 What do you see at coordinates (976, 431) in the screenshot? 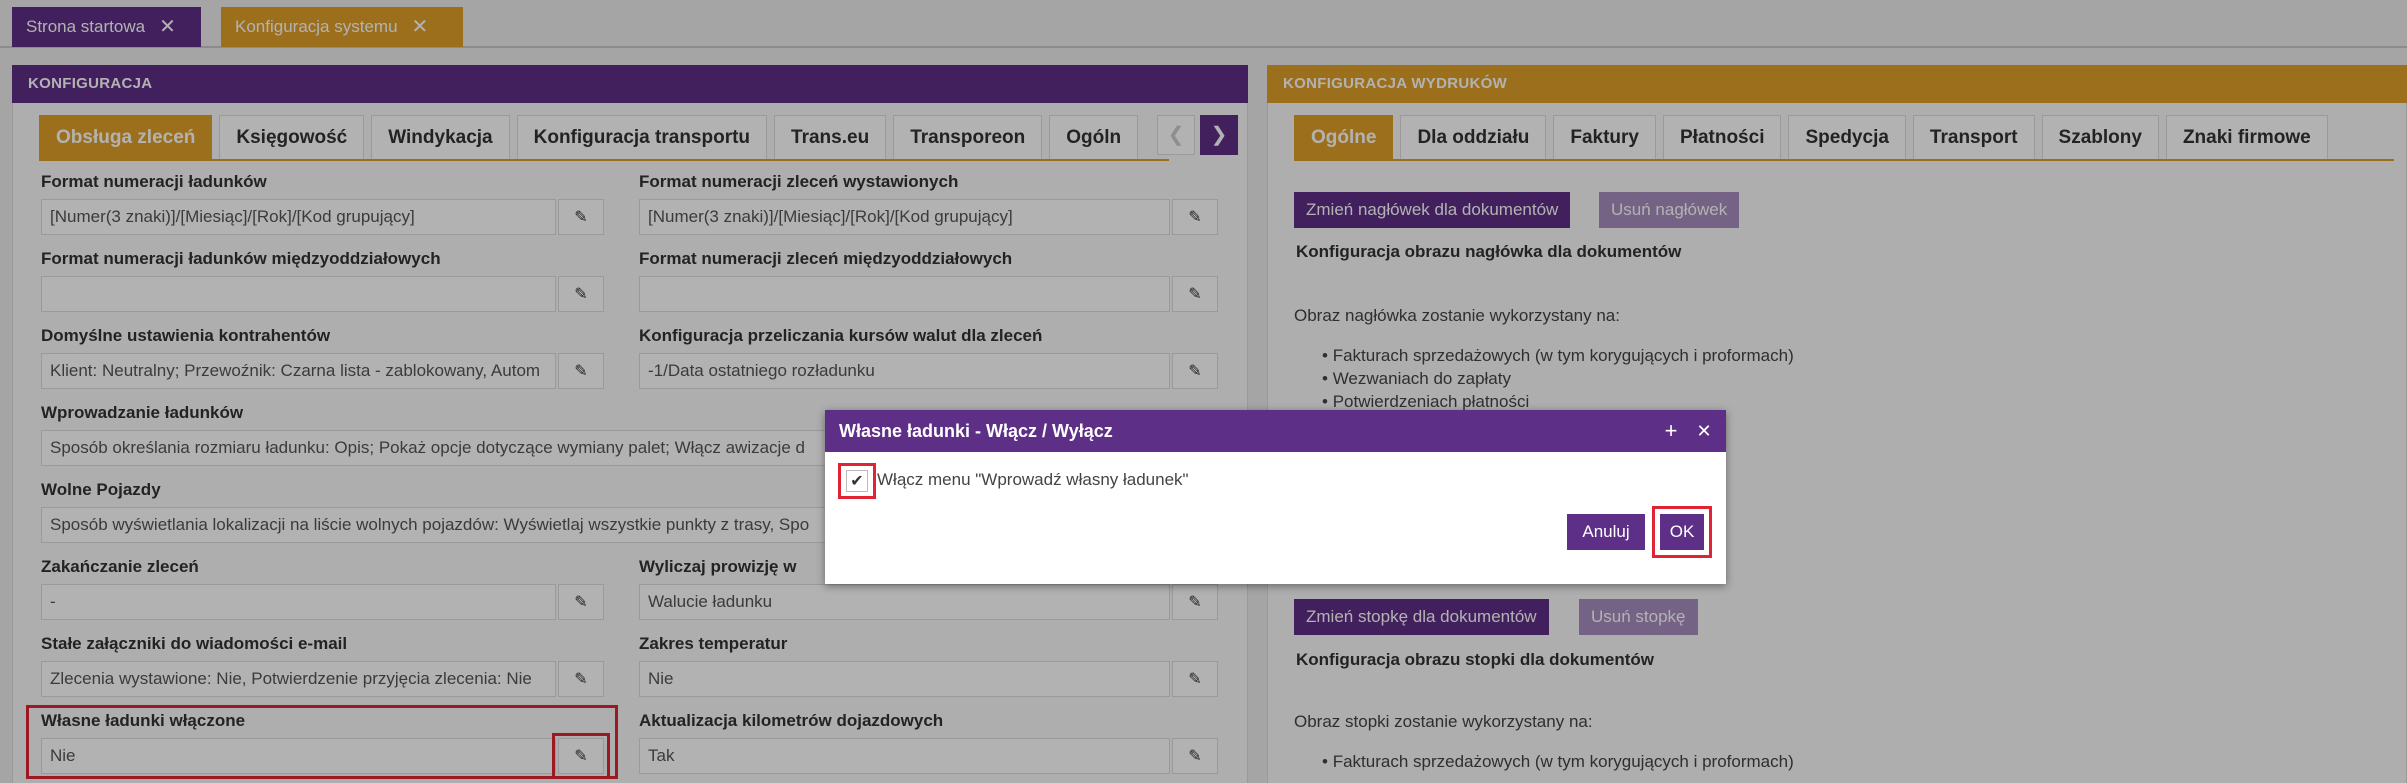
I see `dialog-title: Własne ładunki - Włącz / Wyłącz` at bounding box center [976, 431].